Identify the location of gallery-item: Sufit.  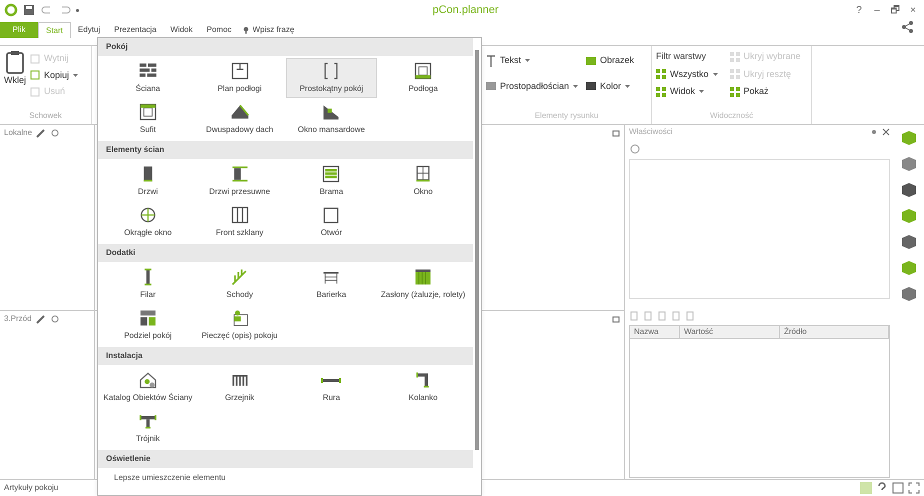
(148, 119).